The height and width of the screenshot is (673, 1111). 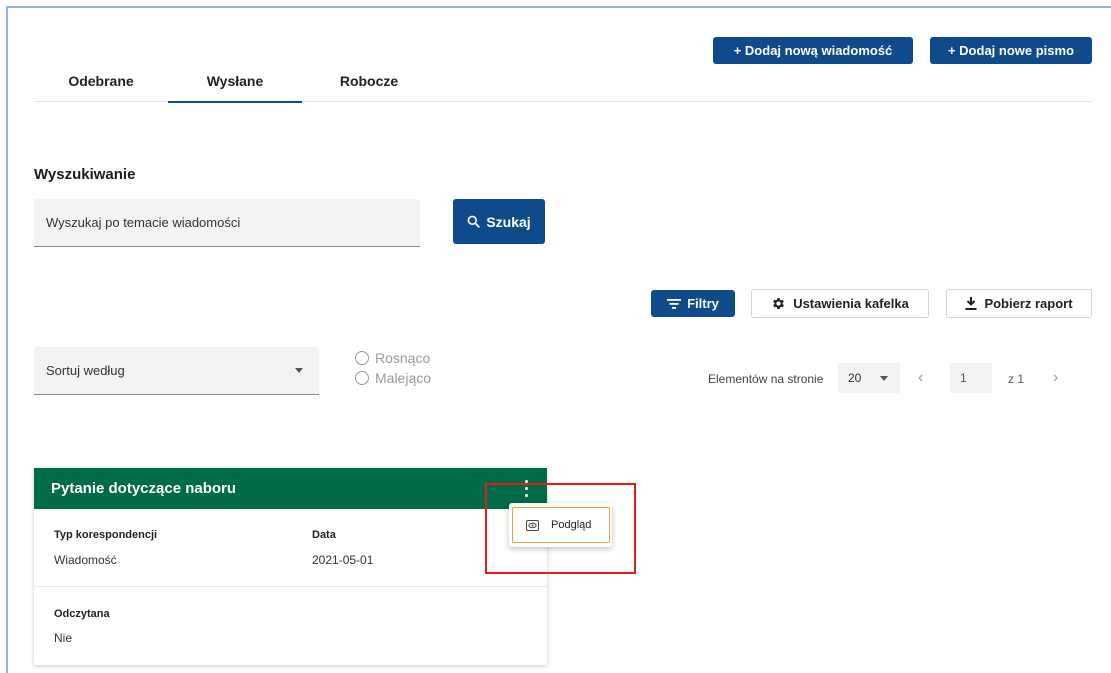 What do you see at coordinates (324, 535) in the screenshot?
I see `date-label: Data` at bounding box center [324, 535].